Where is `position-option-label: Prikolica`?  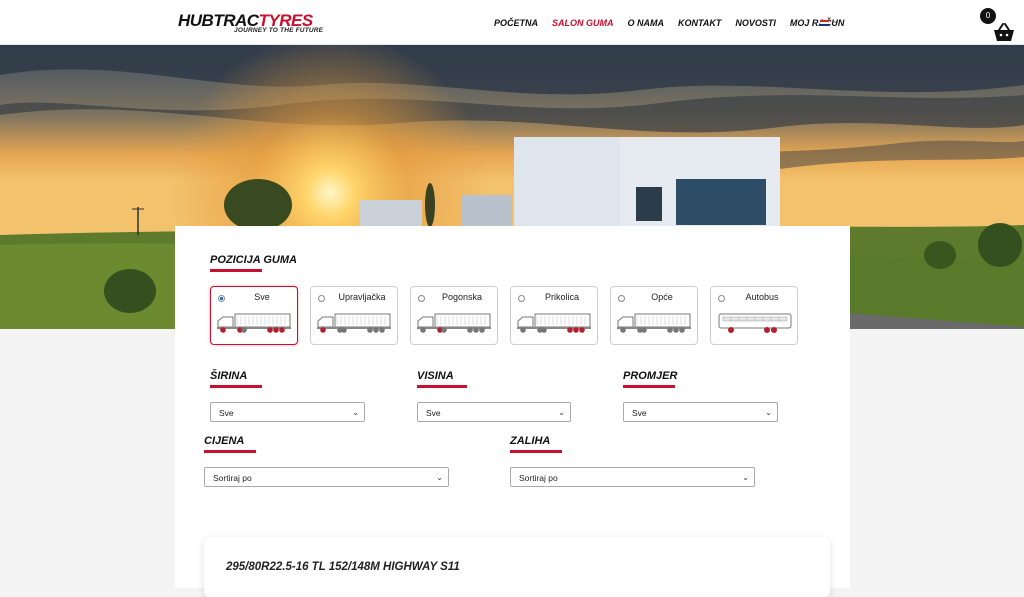
position-option-label: Prikolica is located at coordinates (561, 297).